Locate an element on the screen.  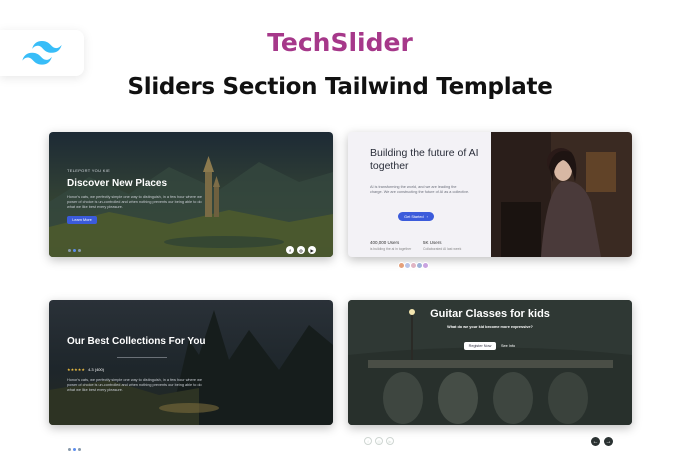
prev-arrow-button: ← is located at coordinates (595, 441).